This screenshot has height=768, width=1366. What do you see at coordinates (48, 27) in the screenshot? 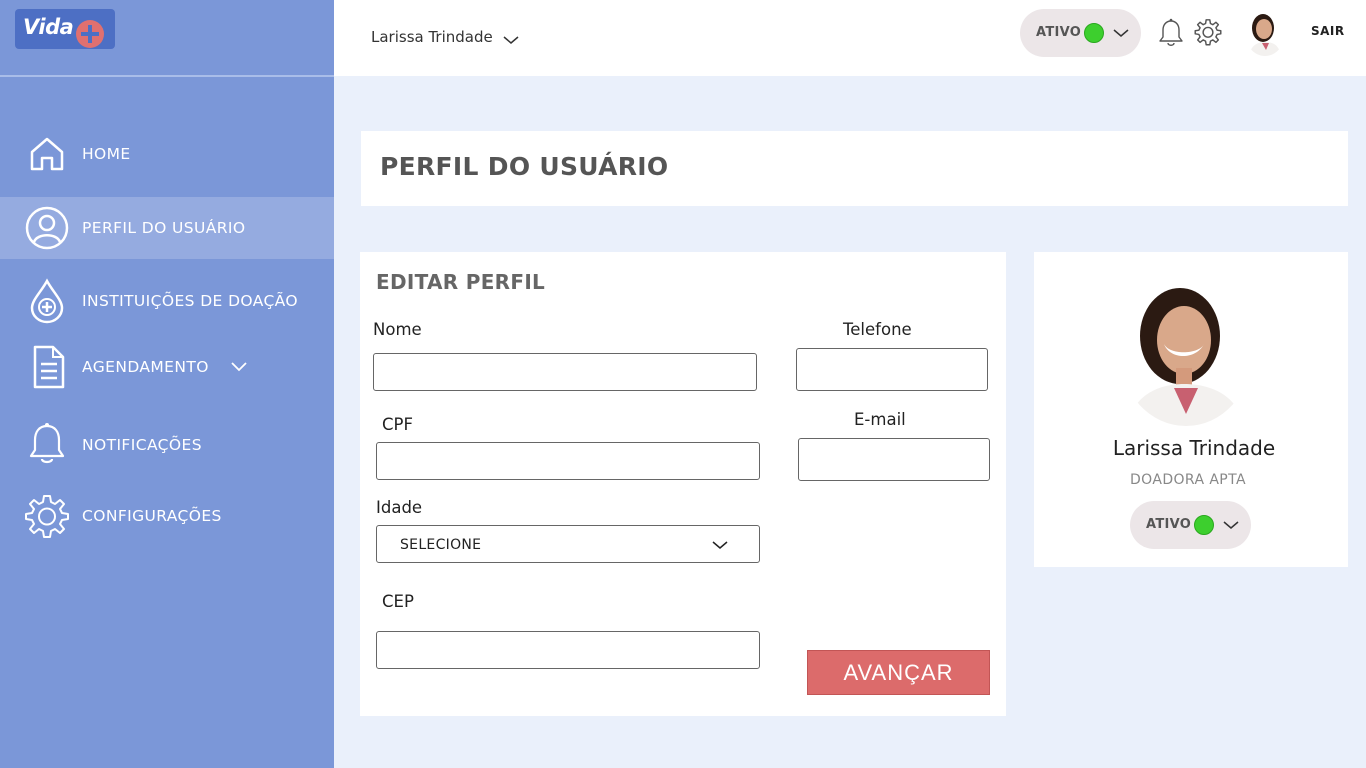
I see `logo-text: Vida` at bounding box center [48, 27].